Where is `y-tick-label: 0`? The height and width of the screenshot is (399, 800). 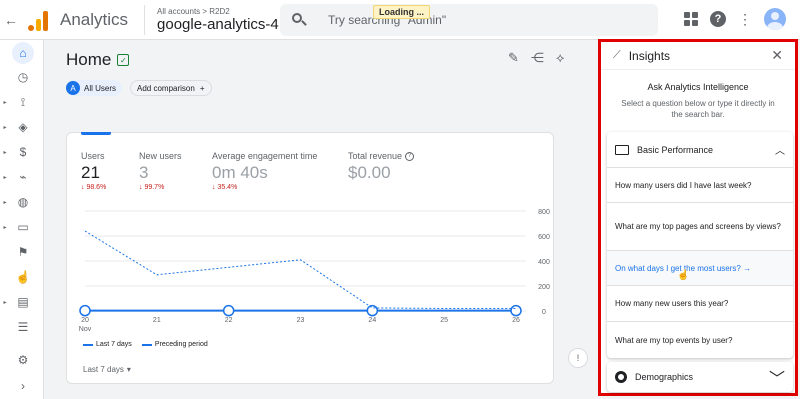
y-tick-label: 0 is located at coordinates (544, 312).